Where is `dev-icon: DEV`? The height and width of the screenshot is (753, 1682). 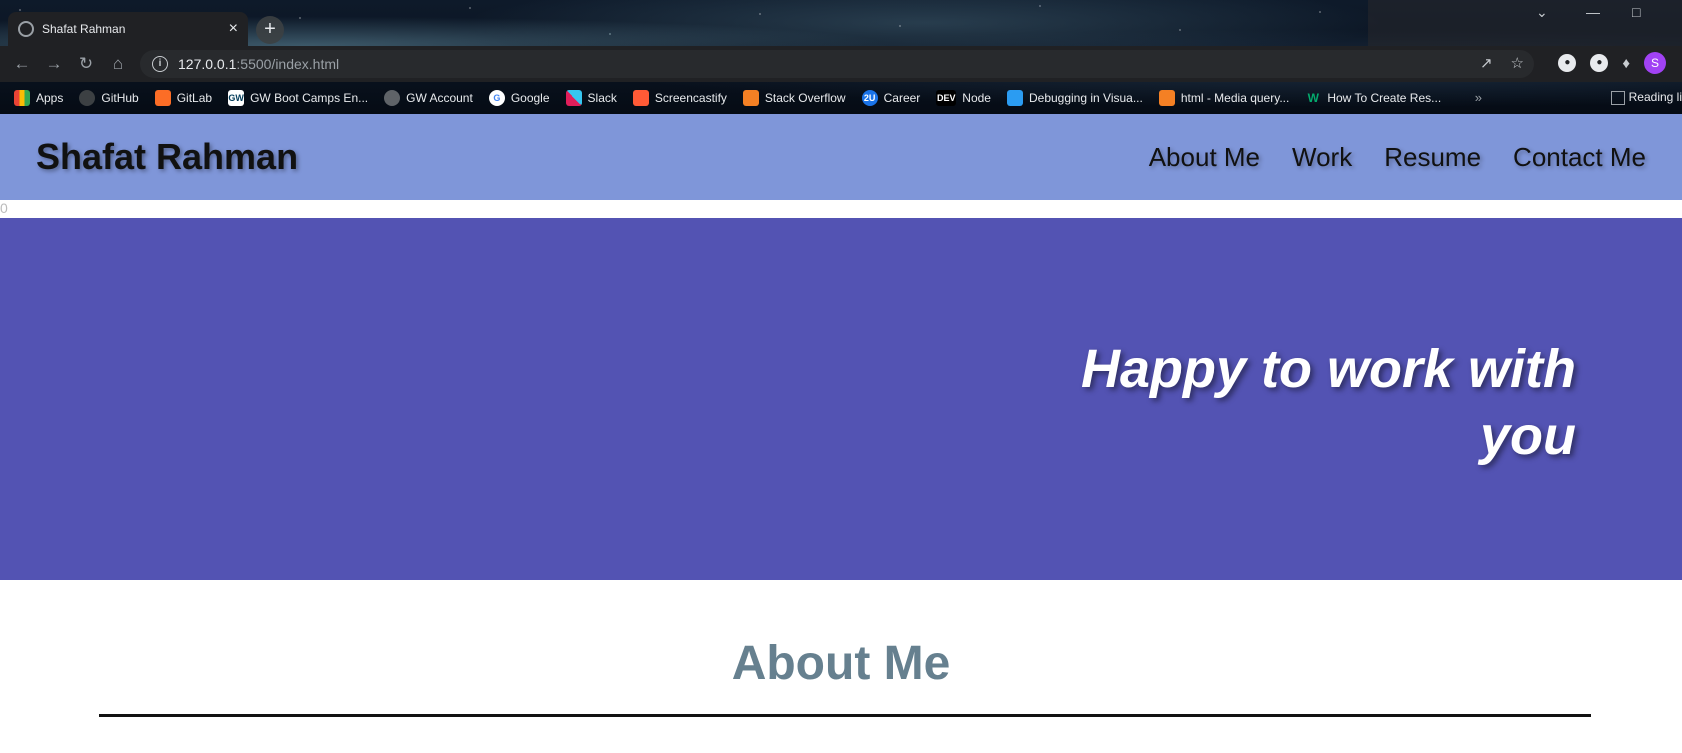
dev-icon: DEV is located at coordinates (946, 98).